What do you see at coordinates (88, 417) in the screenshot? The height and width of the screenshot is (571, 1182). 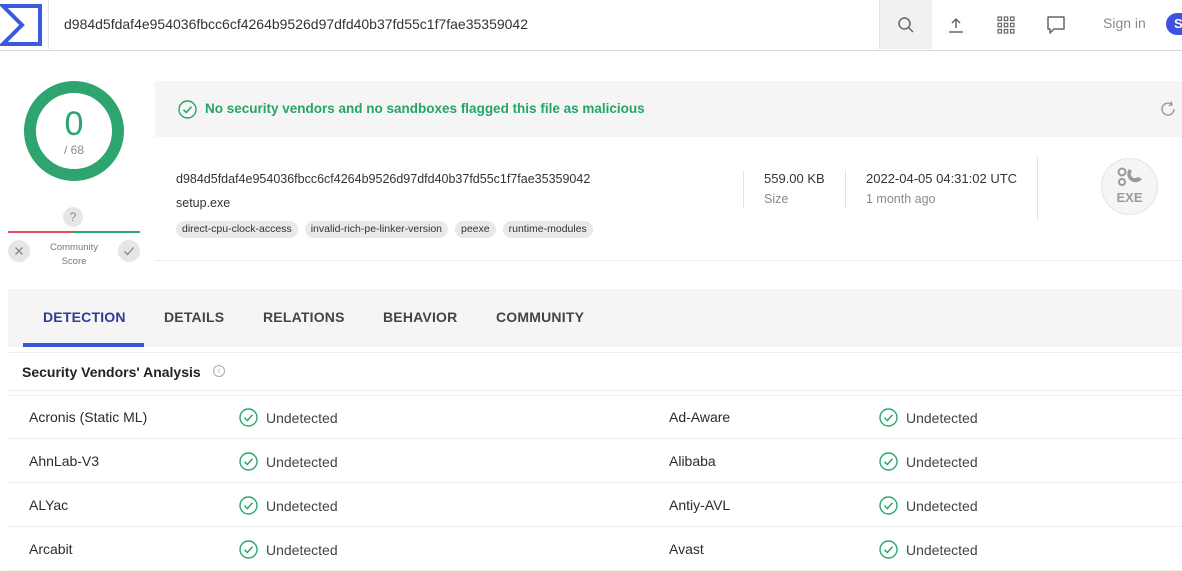 I see `vendor-name: Acronis (Static ML)` at bounding box center [88, 417].